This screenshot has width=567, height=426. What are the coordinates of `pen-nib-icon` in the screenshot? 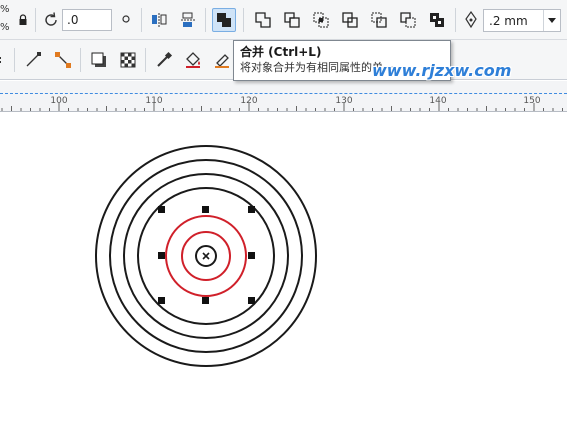 It's located at (471, 20).